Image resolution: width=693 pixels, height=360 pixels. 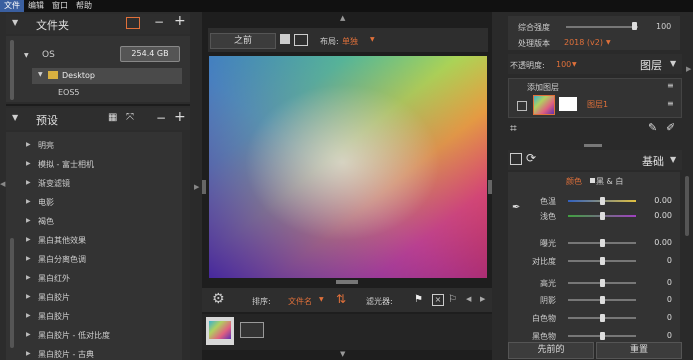 I want to click on presets-scrollbar, so click(x=12, y=293).